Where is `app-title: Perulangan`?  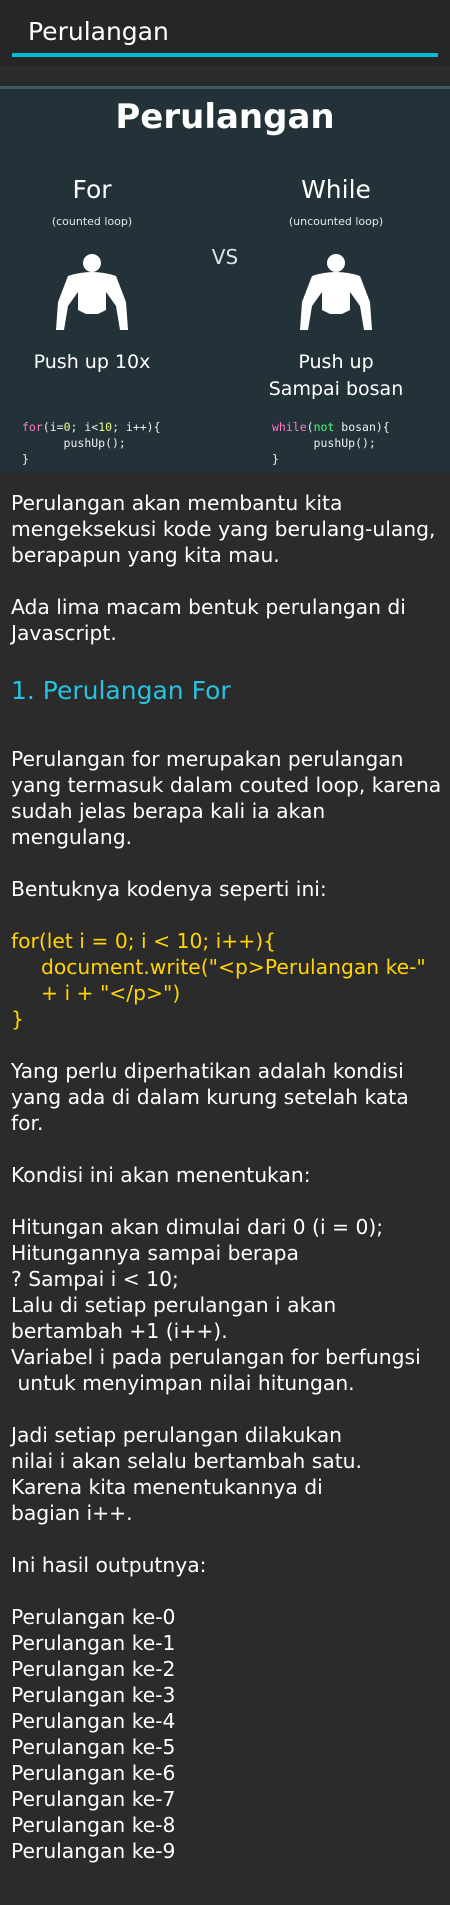 app-title: Perulangan is located at coordinates (98, 31).